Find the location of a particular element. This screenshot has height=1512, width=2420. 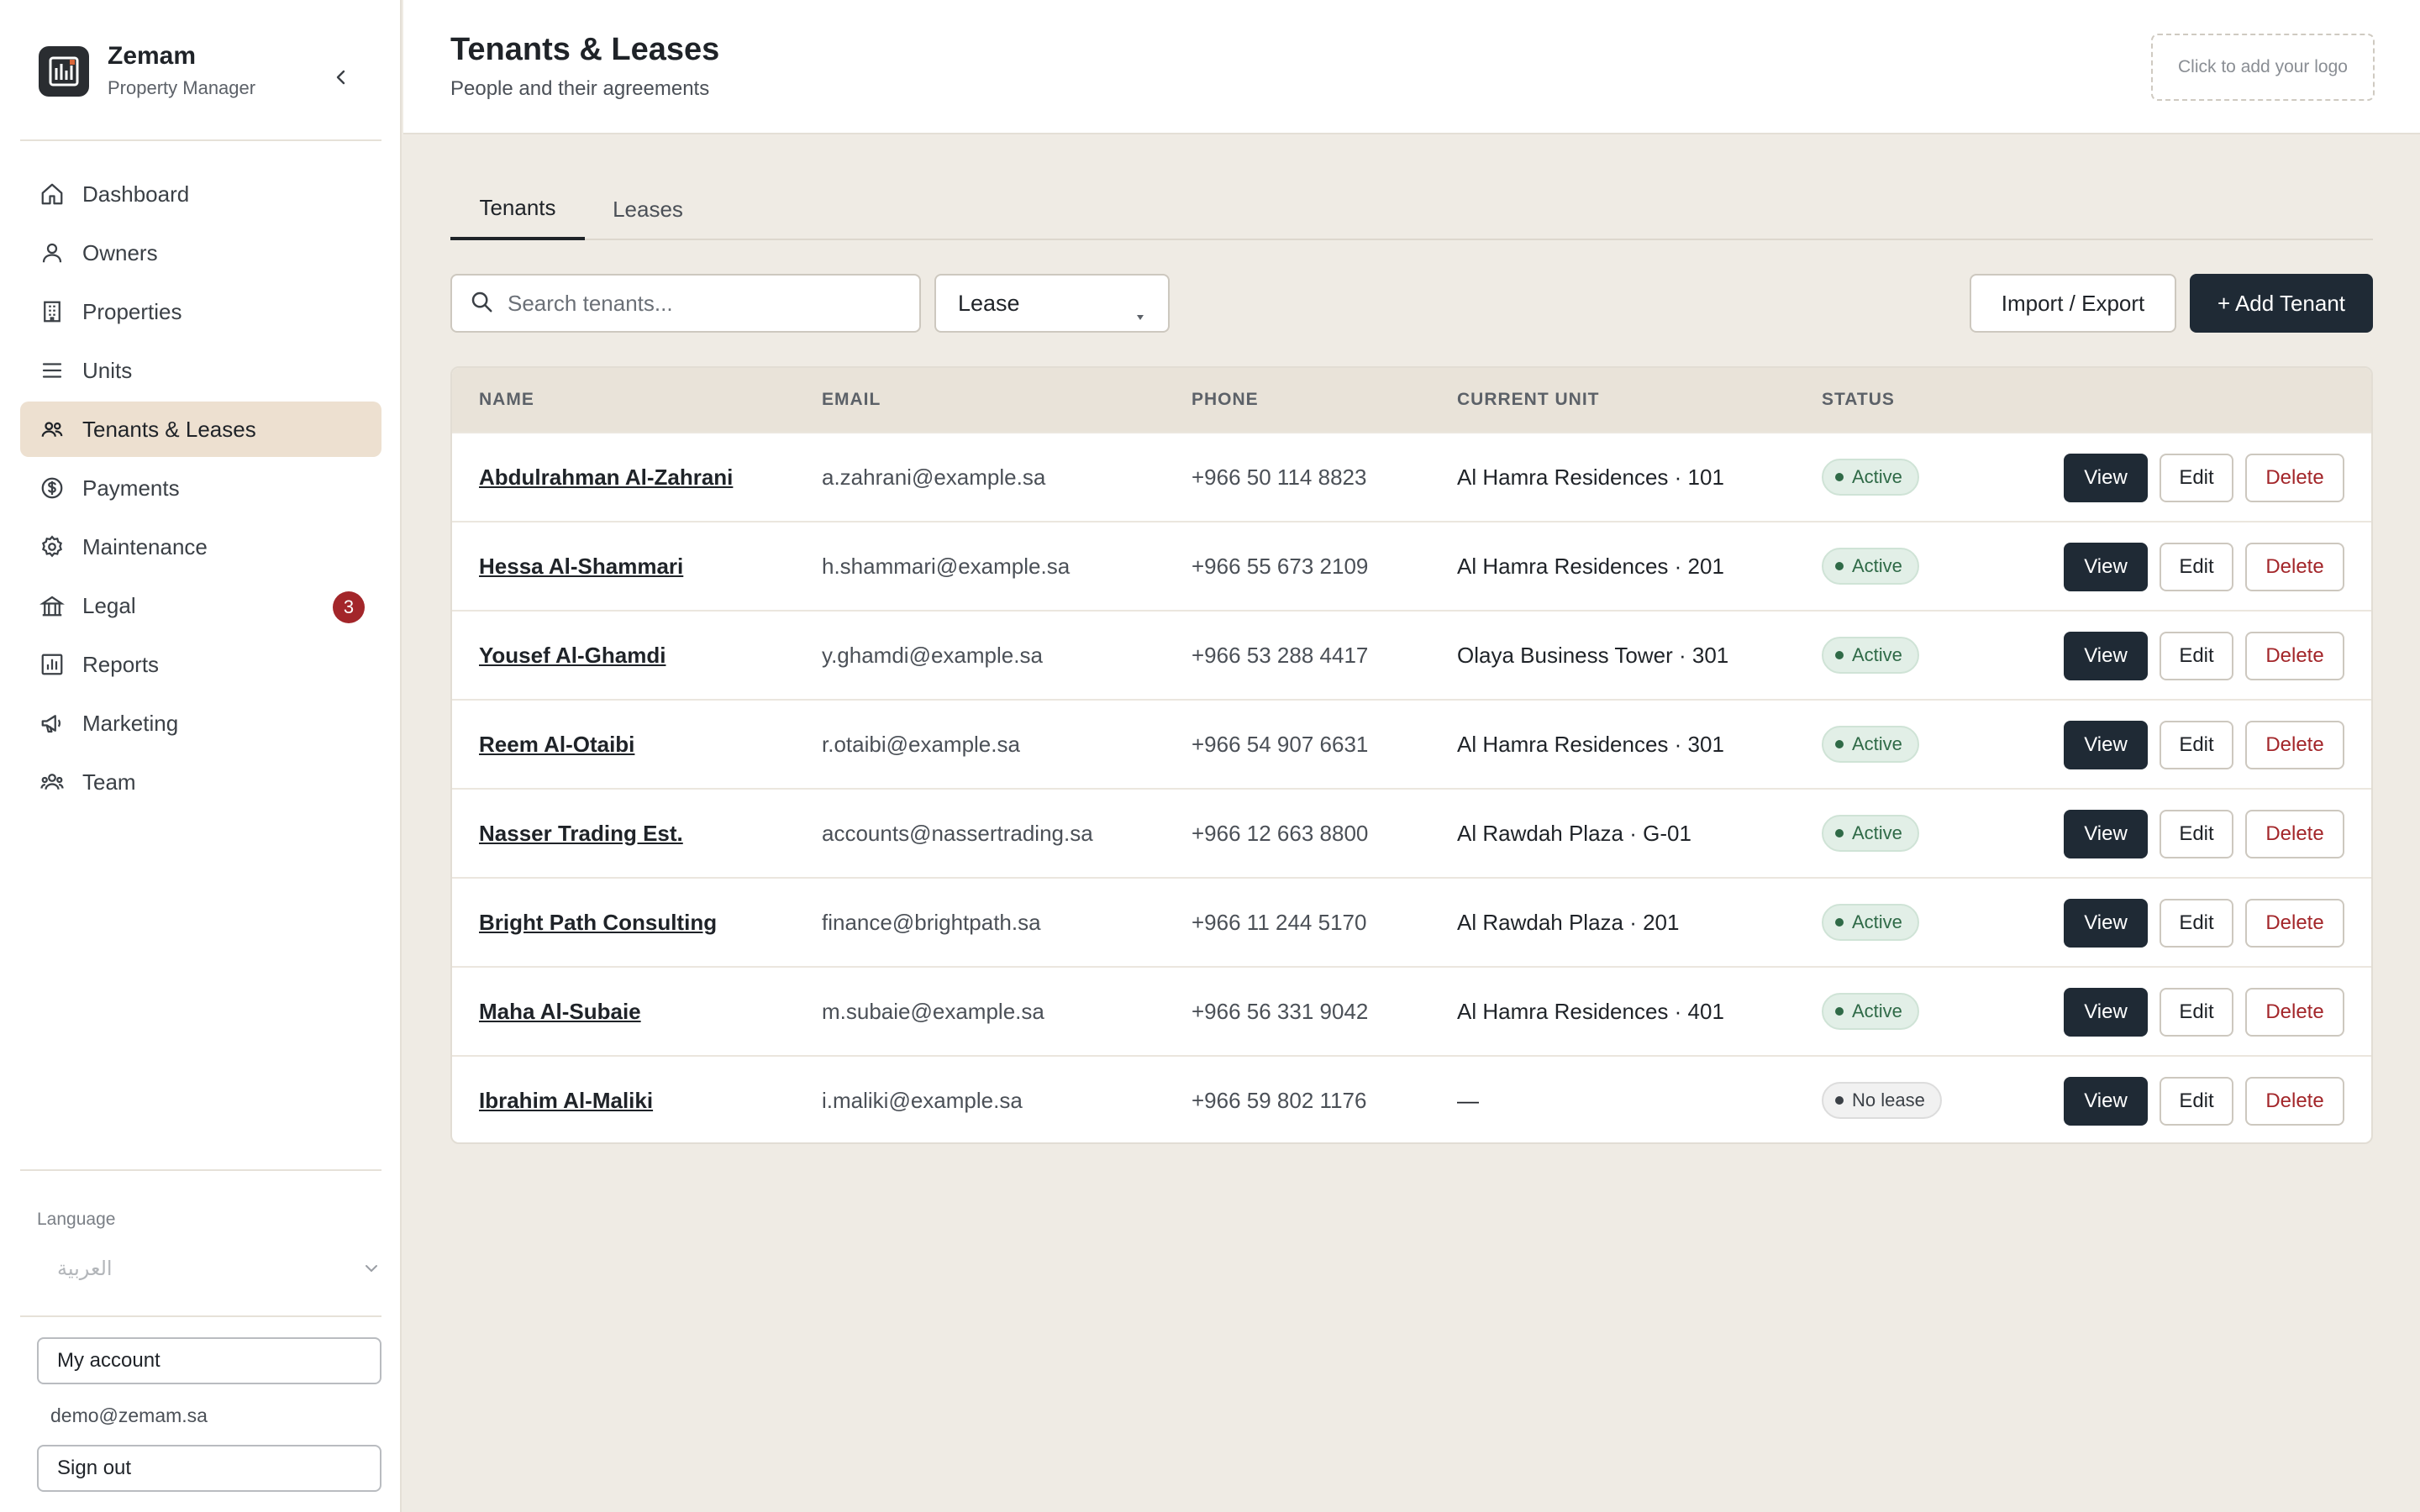

lease-filter-select: Lease is located at coordinates (1052, 303).